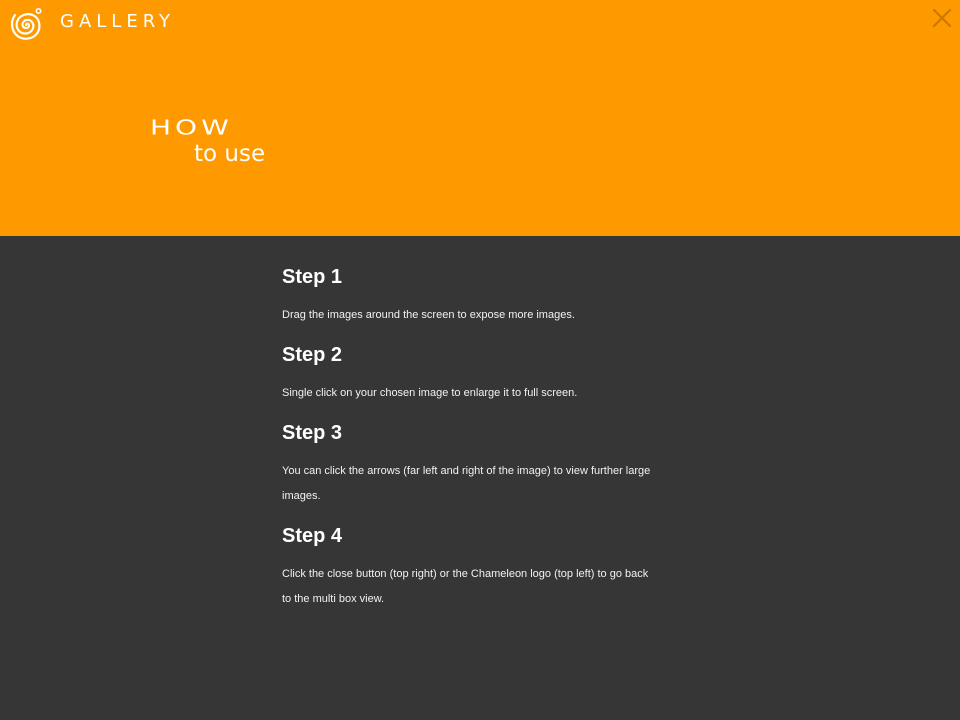  I want to click on chameleon-logo: GALLERY, so click(90, 24).